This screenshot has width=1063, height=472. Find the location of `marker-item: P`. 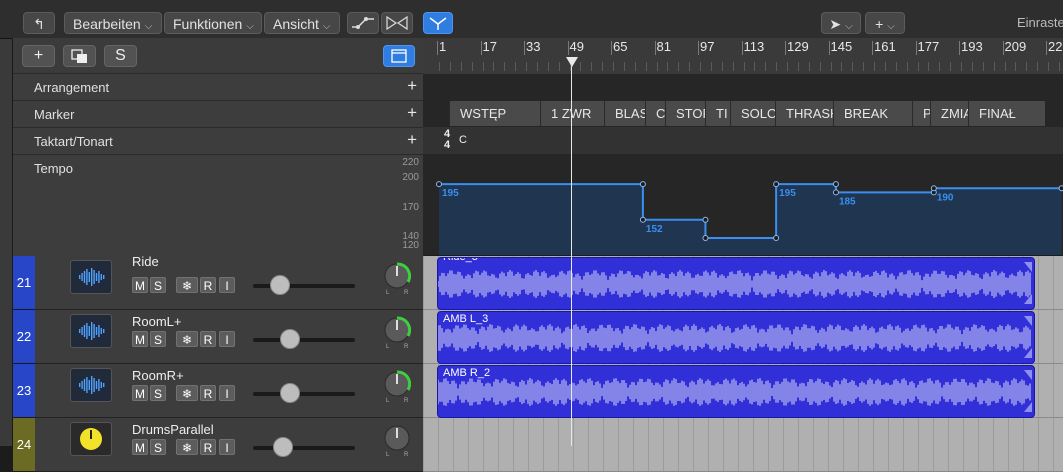

marker-item: P is located at coordinates (921, 113).